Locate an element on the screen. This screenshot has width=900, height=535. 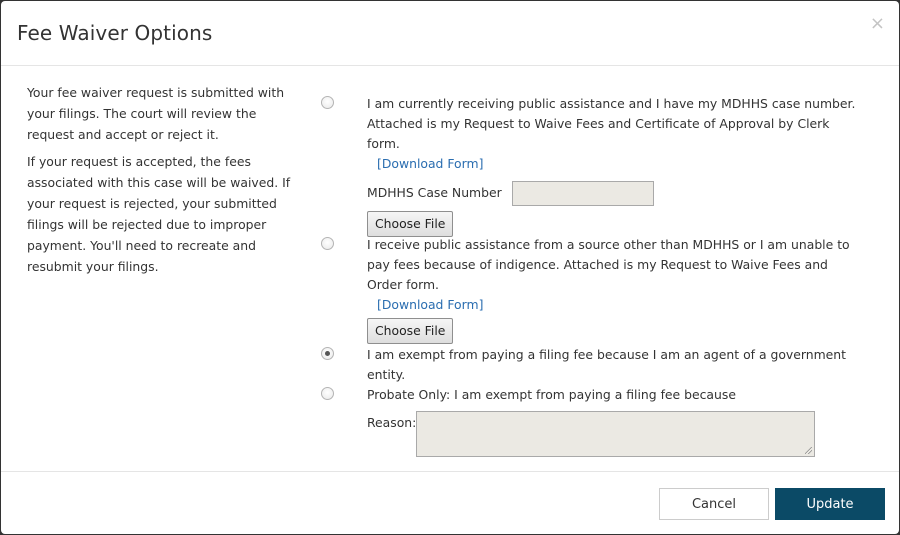
resize-grip-icon is located at coordinates (808, 450).